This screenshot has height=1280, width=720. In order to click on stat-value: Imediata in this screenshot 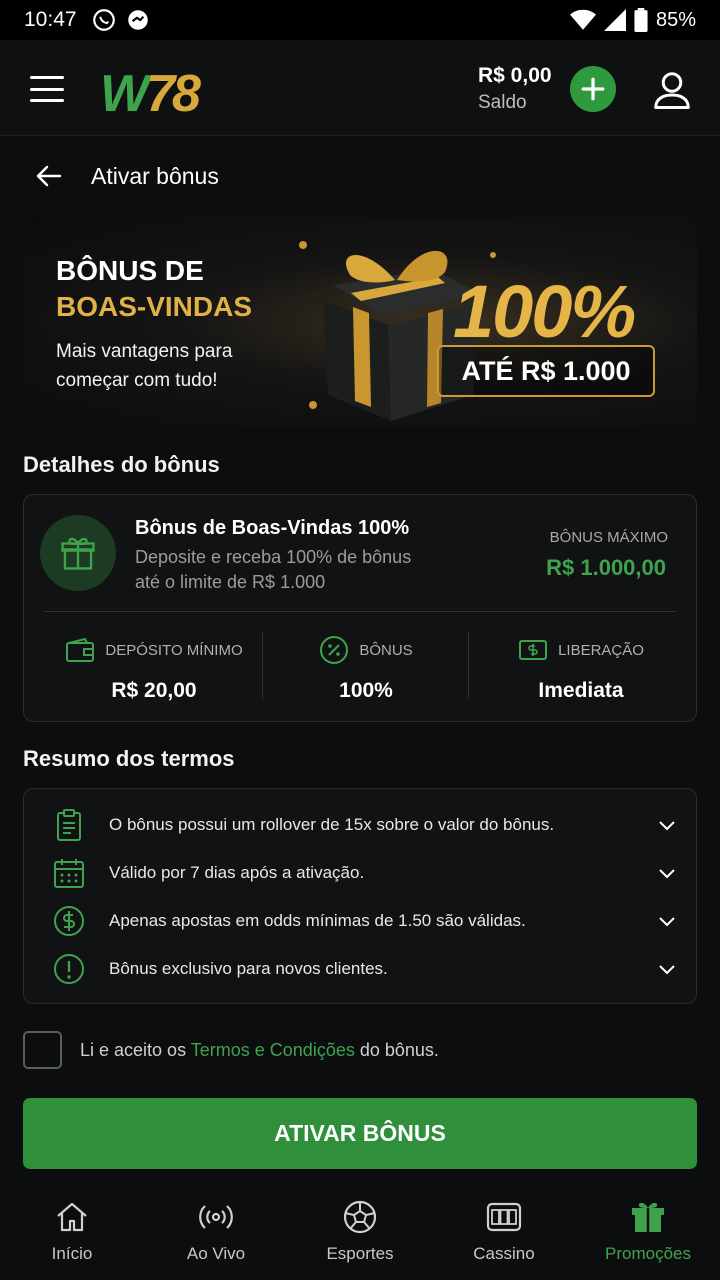, I will do `click(581, 690)`.